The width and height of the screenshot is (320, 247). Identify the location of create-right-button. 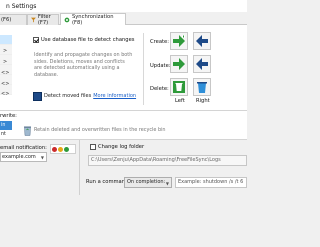
(202, 41).